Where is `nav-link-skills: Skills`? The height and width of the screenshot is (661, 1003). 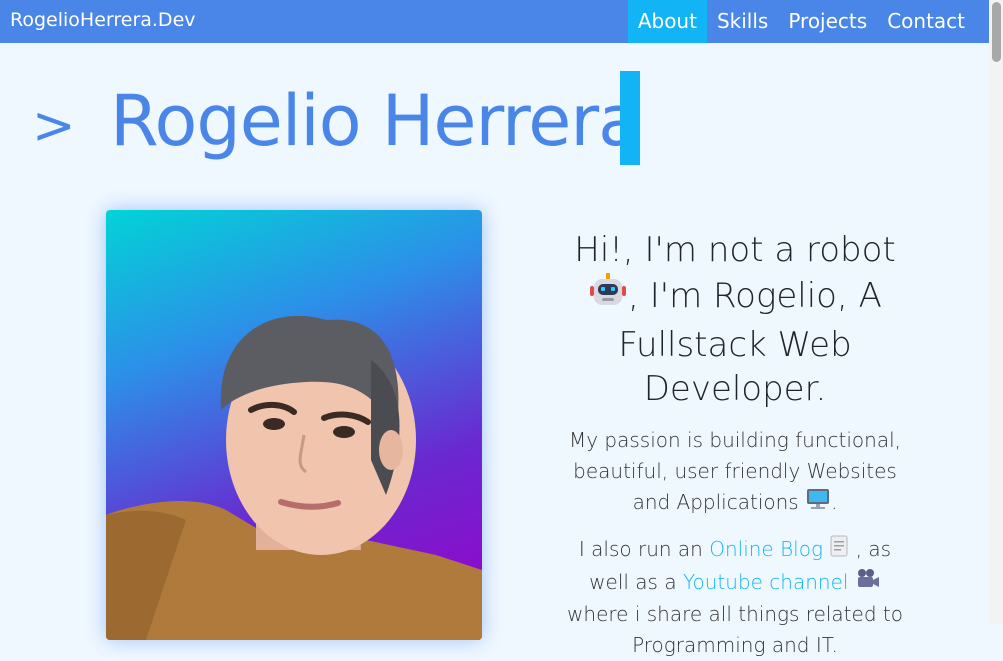 nav-link-skills: Skills is located at coordinates (742, 21).